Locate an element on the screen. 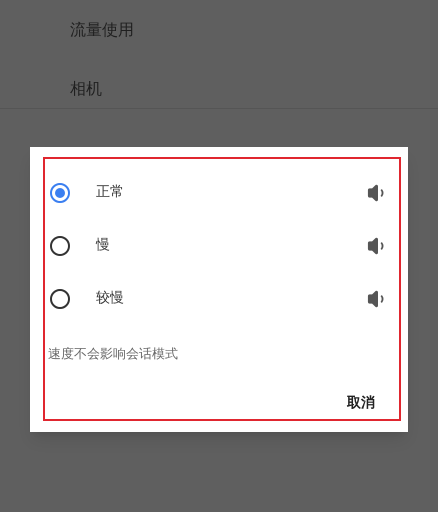 The image size is (438, 512). setting-item: 流量使用 is located at coordinates (102, 30).